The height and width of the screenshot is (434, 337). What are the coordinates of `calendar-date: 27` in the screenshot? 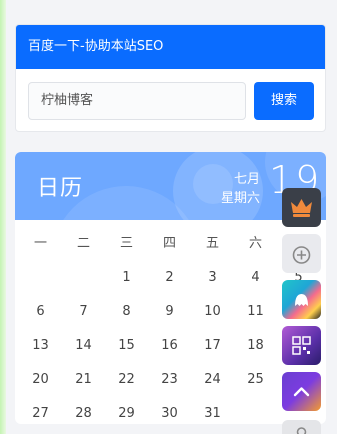 It's located at (40, 415).